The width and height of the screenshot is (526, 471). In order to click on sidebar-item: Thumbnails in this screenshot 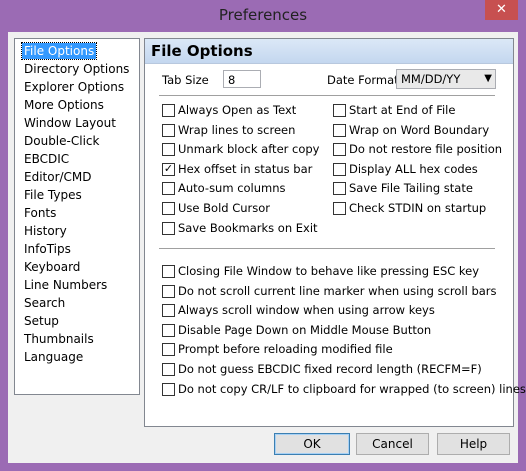, I will do `click(59, 339)`.